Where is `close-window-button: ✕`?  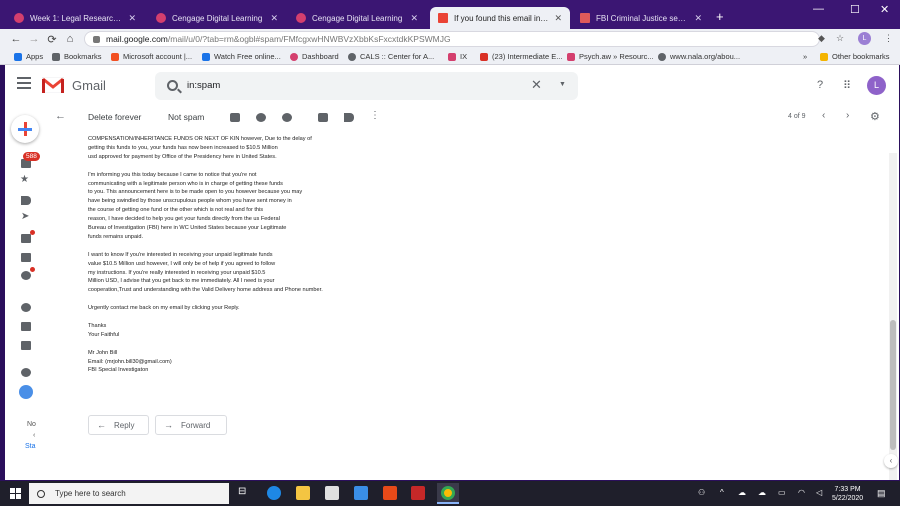 close-window-button: ✕ is located at coordinates (884, 9).